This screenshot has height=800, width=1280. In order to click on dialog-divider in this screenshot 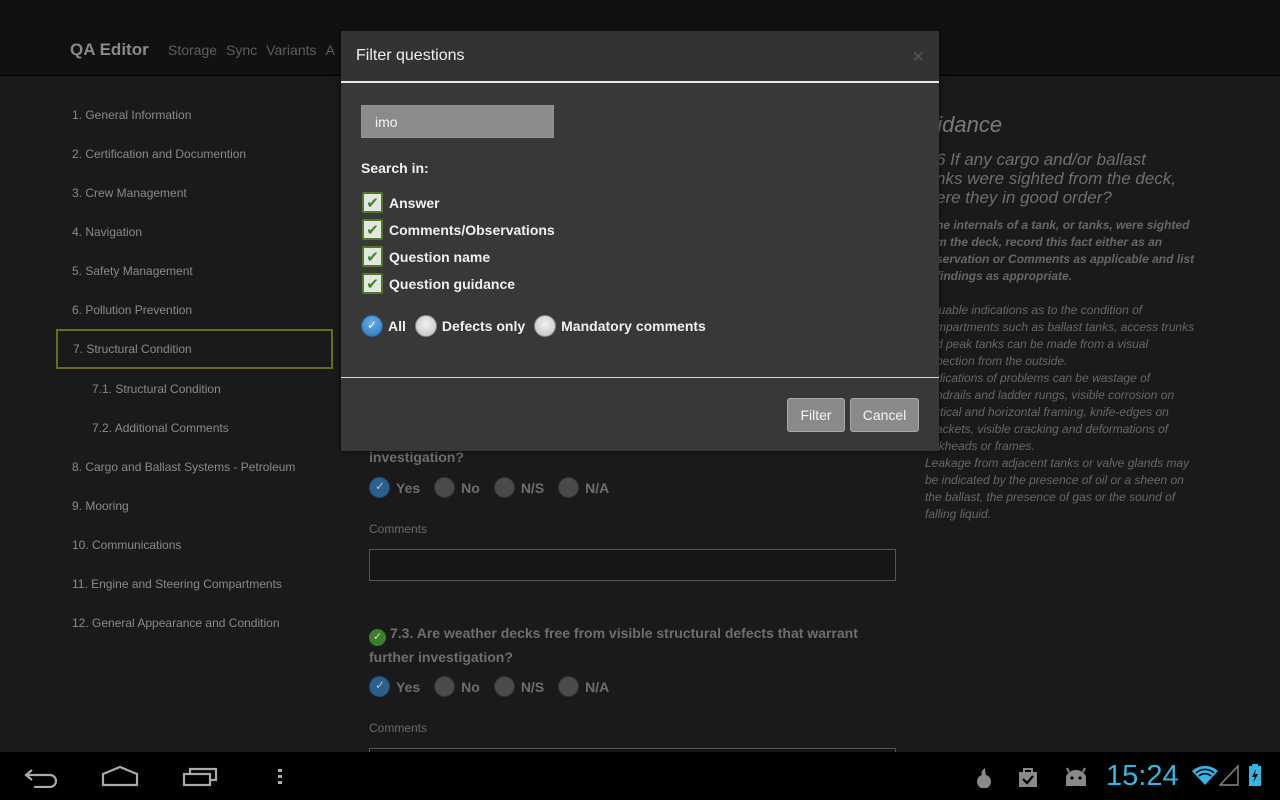, I will do `click(640, 377)`.